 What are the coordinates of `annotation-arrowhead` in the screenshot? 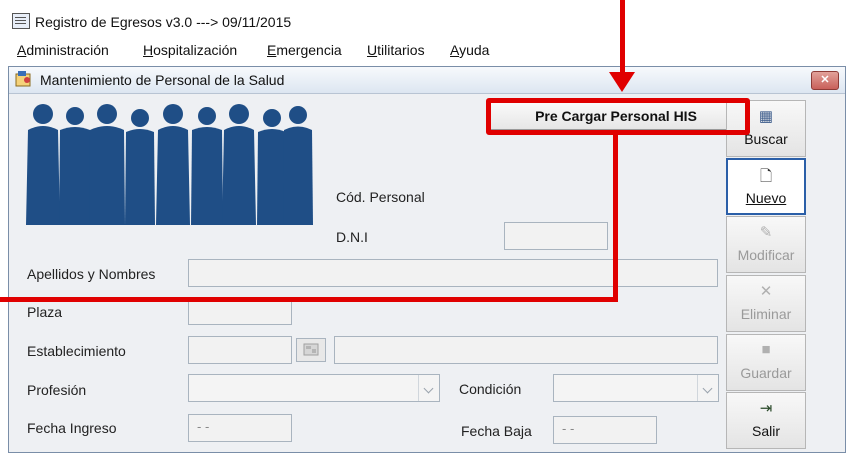 It's located at (622, 82).